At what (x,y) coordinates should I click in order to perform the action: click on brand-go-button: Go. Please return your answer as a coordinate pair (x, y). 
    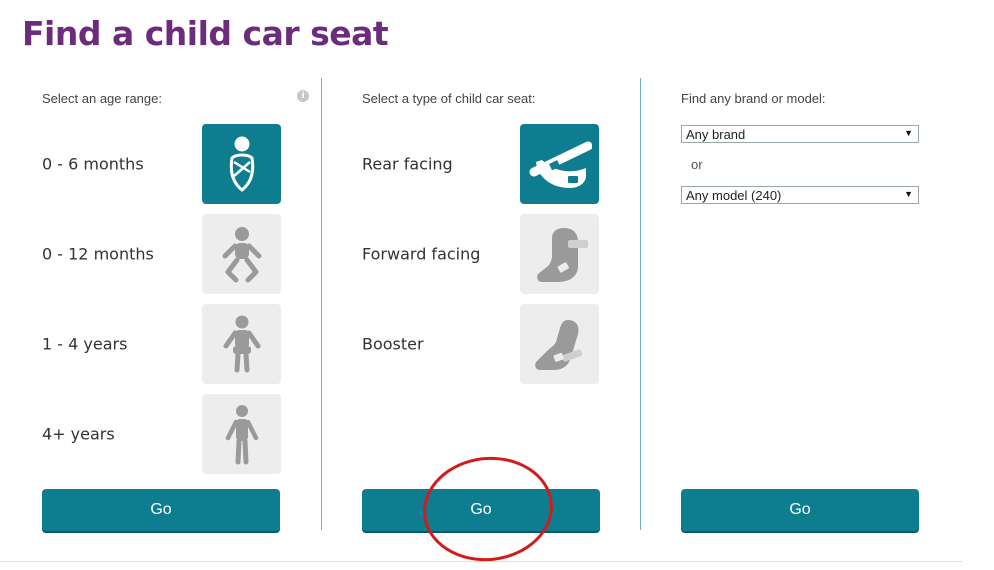
    Looking at the image, I should click on (800, 510).